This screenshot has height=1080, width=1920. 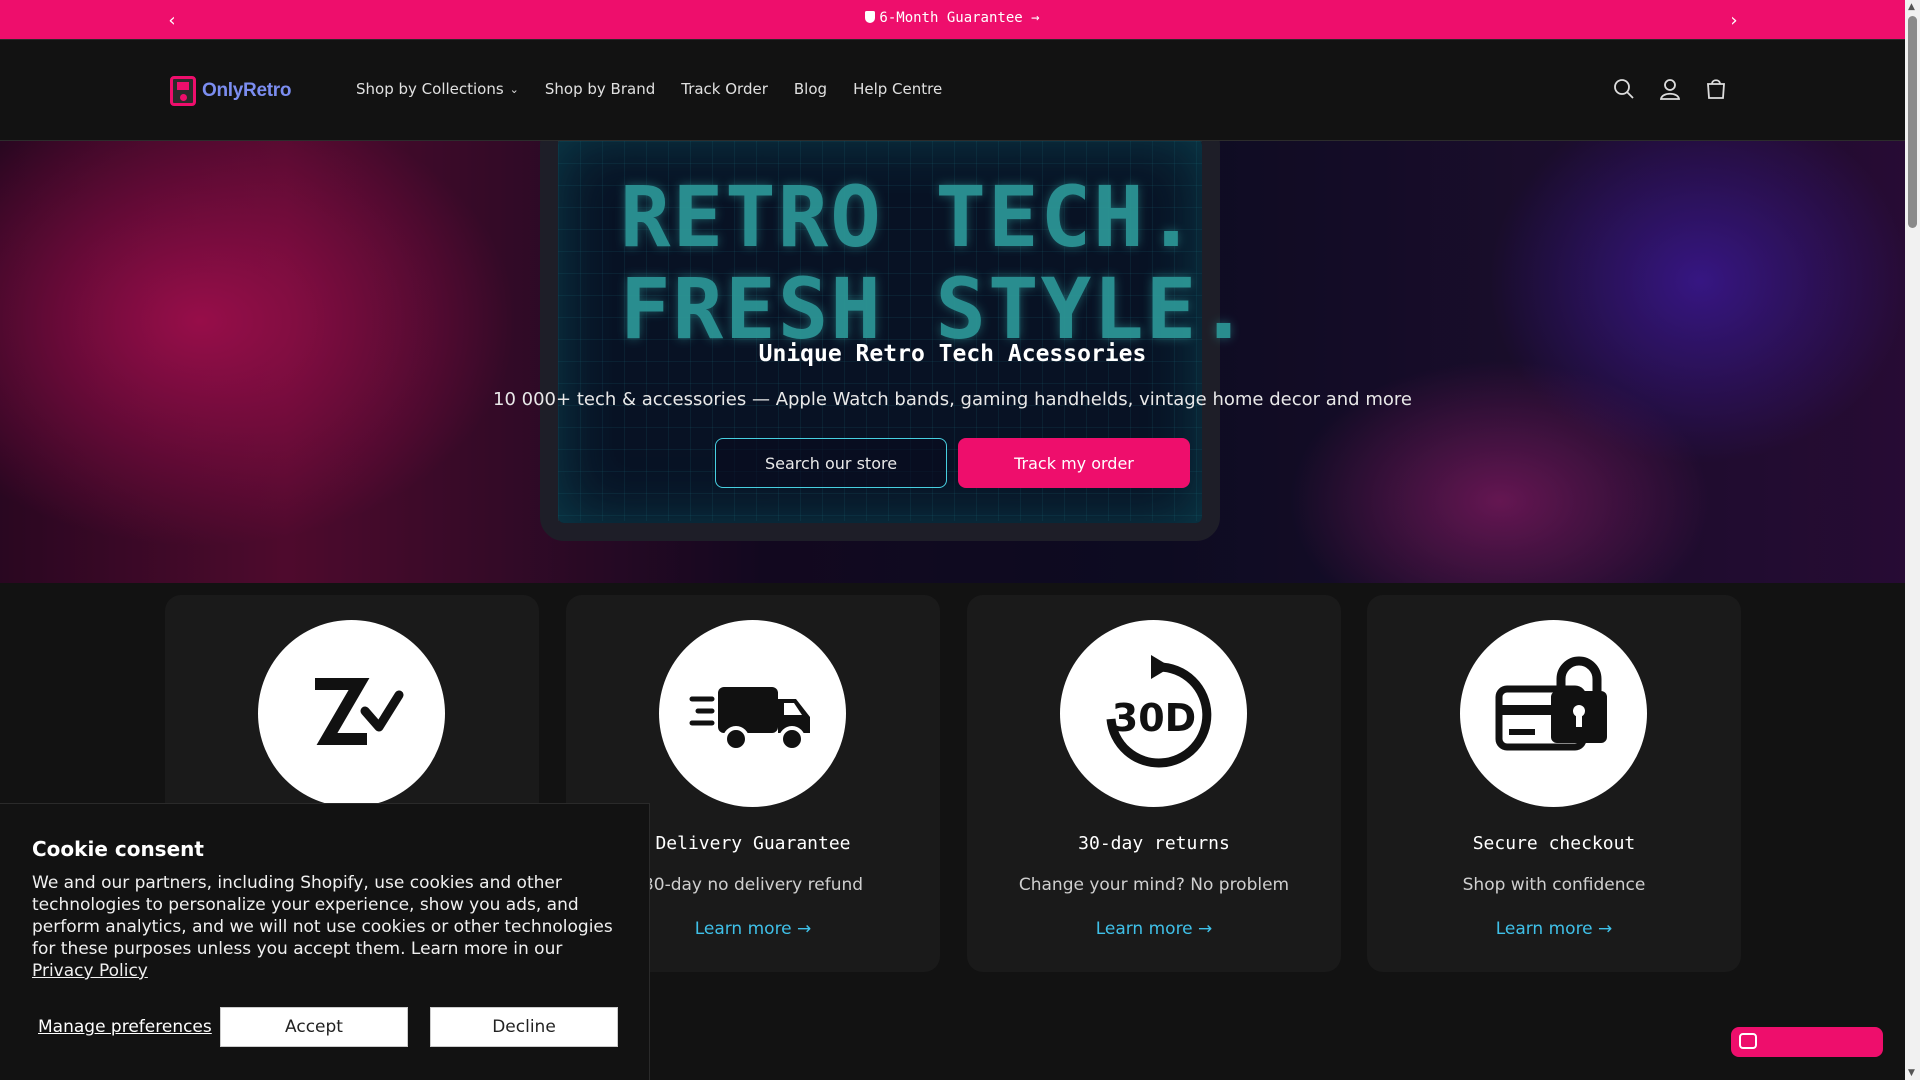 I want to click on zip-pay-icon, so click(x=351, y=713).